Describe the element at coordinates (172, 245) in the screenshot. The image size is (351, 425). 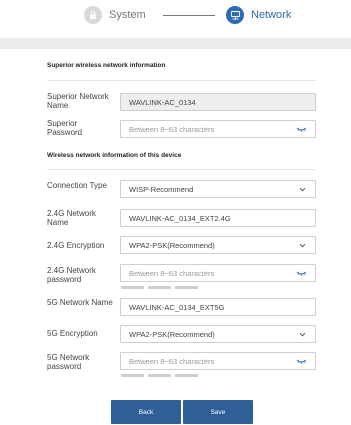
I see `g24-encryption-value: WPA2-PSK(Recommend)` at that location.